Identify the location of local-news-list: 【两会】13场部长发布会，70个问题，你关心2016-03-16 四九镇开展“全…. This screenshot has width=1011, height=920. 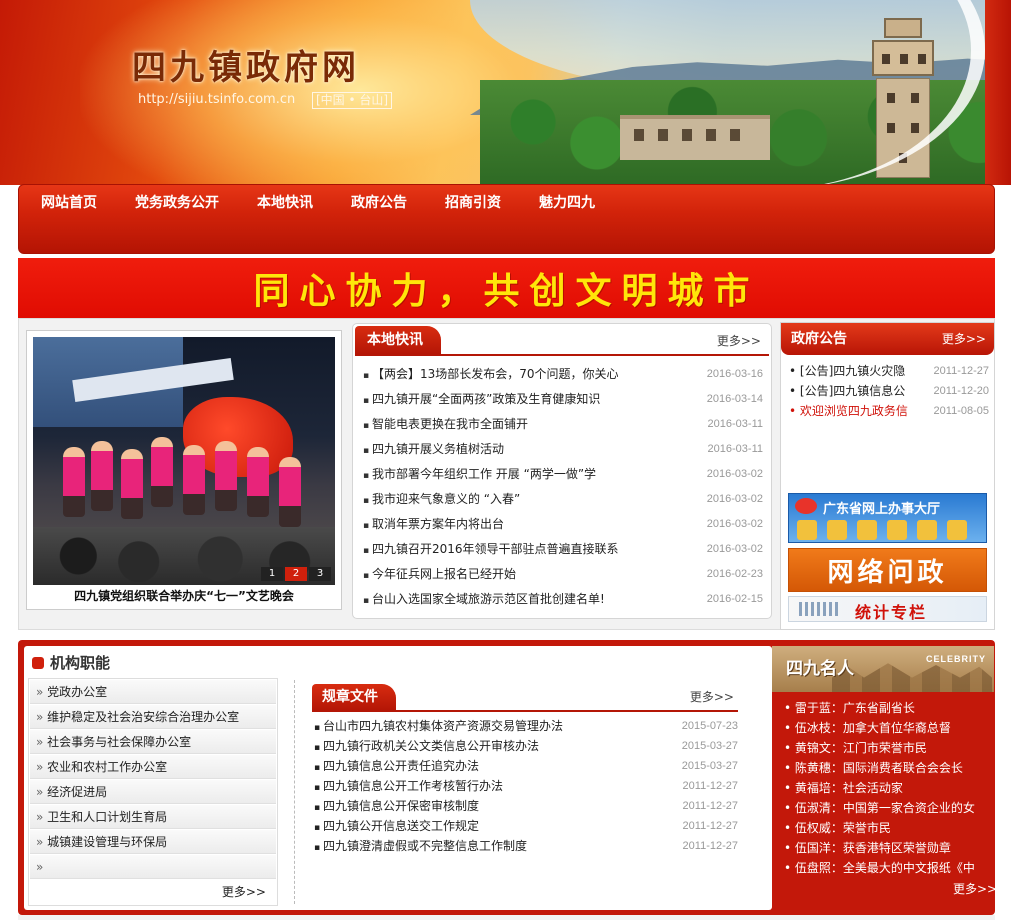
(563, 487).